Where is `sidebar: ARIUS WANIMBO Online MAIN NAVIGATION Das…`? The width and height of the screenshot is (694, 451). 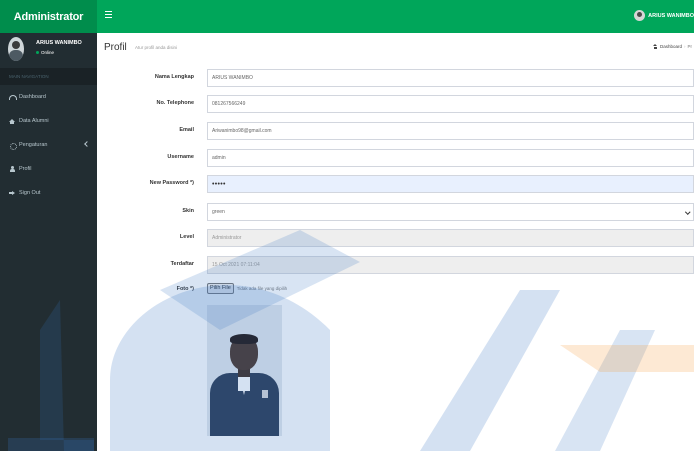 sidebar: ARIUS WANIMBO Online MAIN NAVIGATION Das… is located at coordinates (48, 242).